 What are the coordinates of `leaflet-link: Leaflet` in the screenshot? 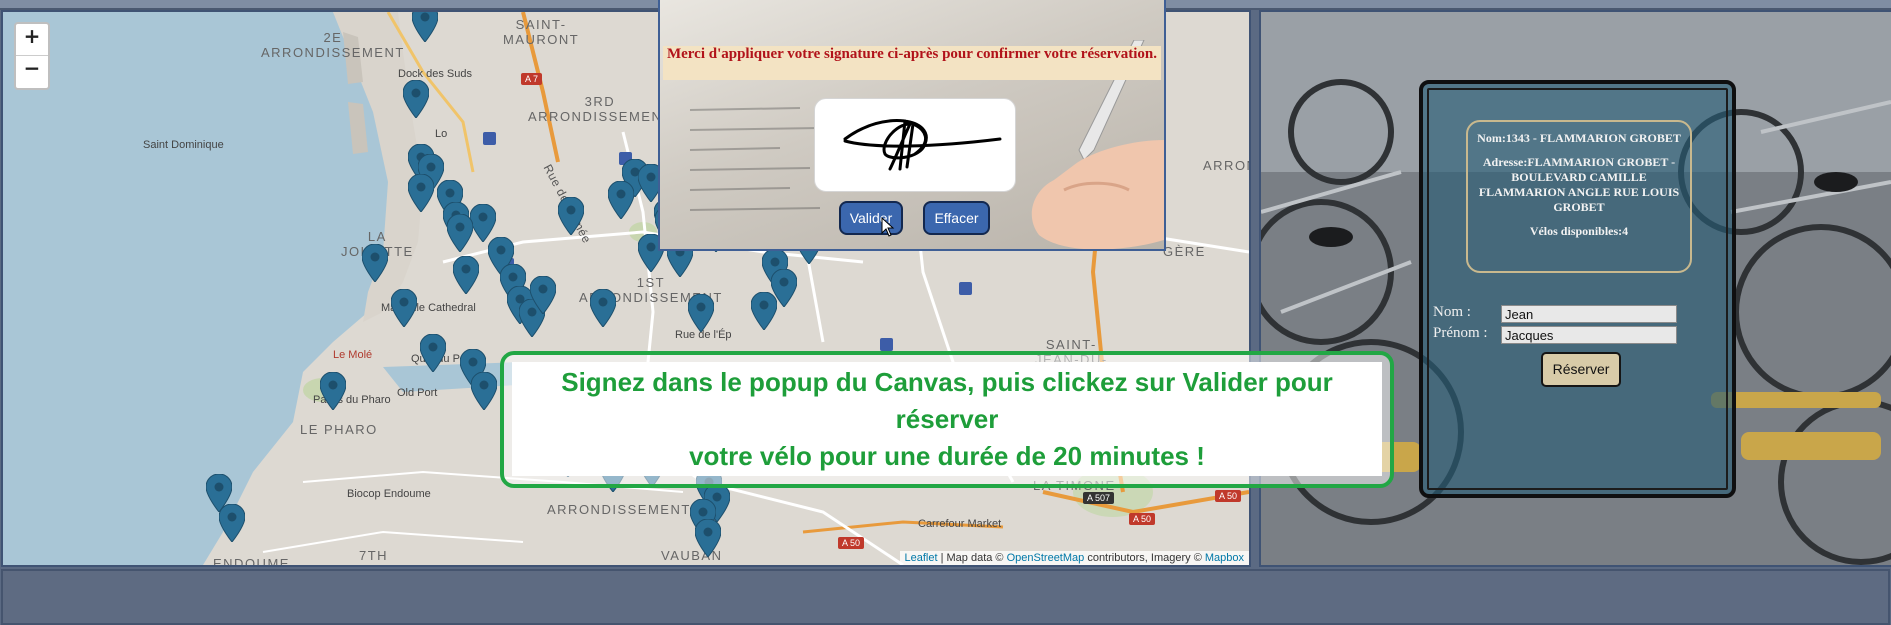 It's located at (921, 558).